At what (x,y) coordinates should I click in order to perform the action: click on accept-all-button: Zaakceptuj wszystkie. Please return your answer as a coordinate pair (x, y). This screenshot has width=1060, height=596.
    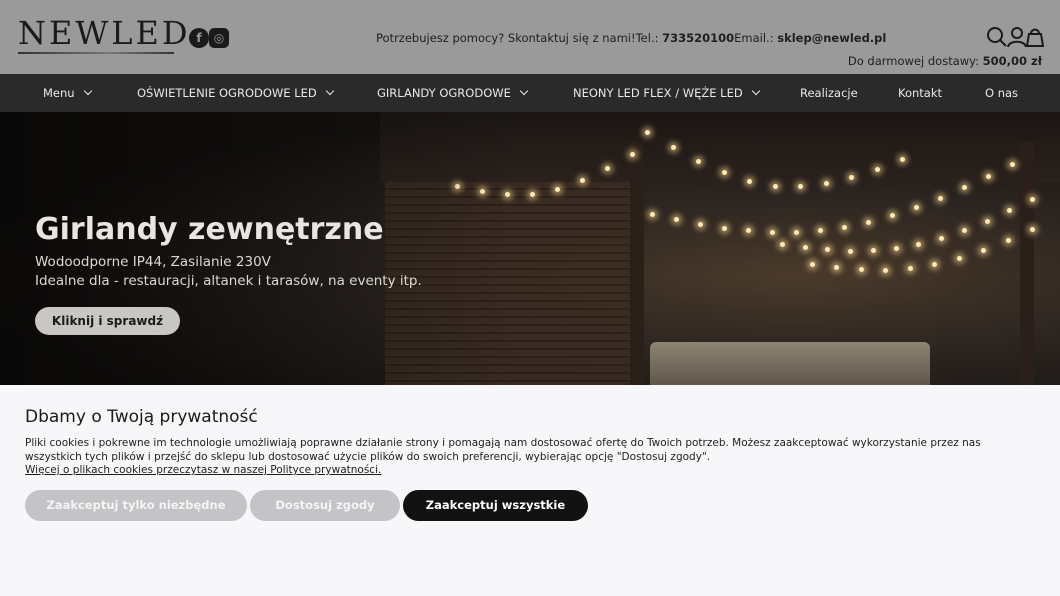
    Looking at the image, I should click on (495, 505).